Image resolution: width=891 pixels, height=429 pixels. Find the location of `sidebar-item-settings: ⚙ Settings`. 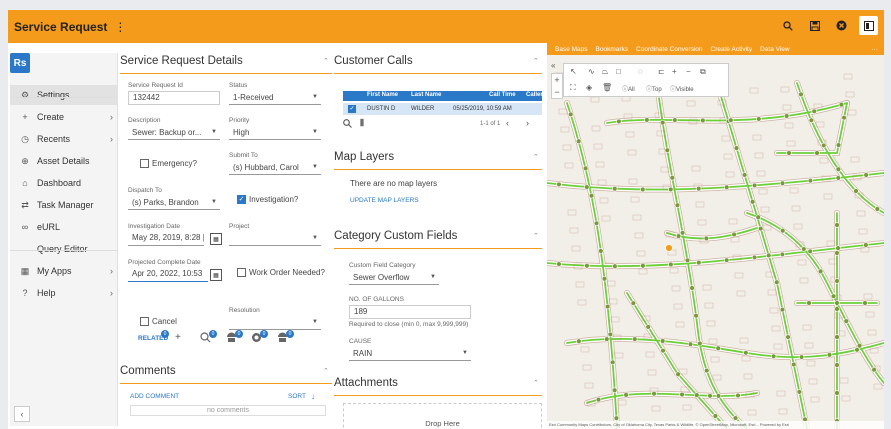

sidebar-item-settings: ⚙ Settings is located at coordinates (64, 95).